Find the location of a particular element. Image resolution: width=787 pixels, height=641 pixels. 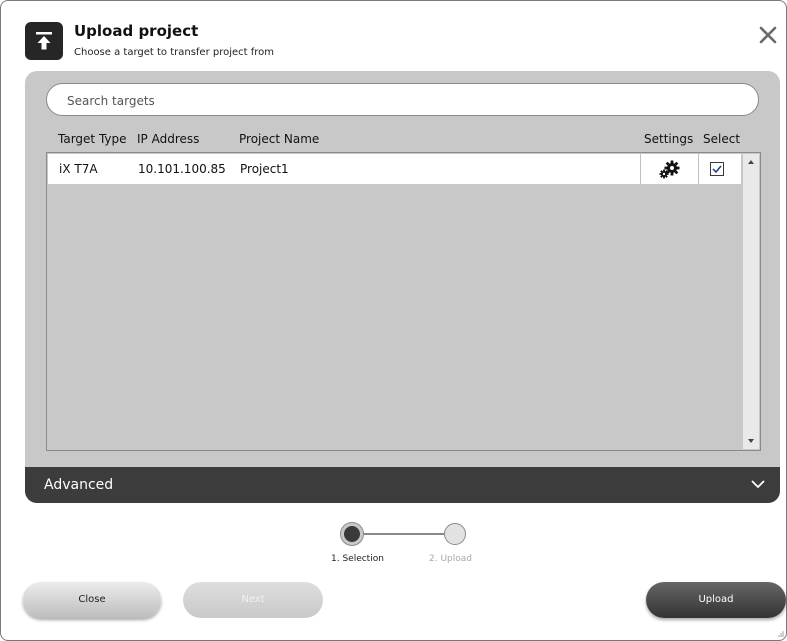

column-header-select: Select is located at coordinates (722, 139).